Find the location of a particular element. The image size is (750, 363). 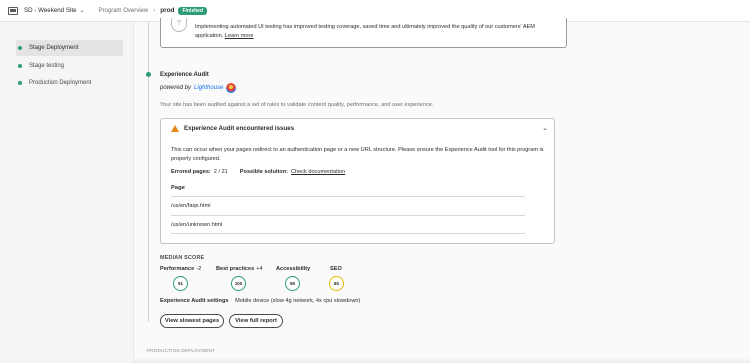

score-ring: 100 is located at coordinates (238, 283).